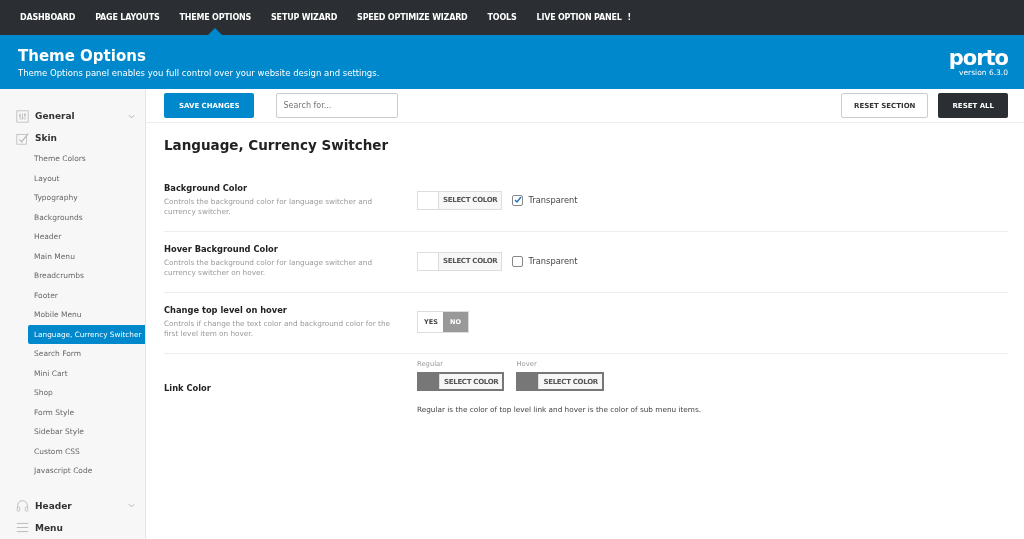  Describe the element at coordinates (206, 188) in the screenshot. I see `setting-title: Background Color` at that location.